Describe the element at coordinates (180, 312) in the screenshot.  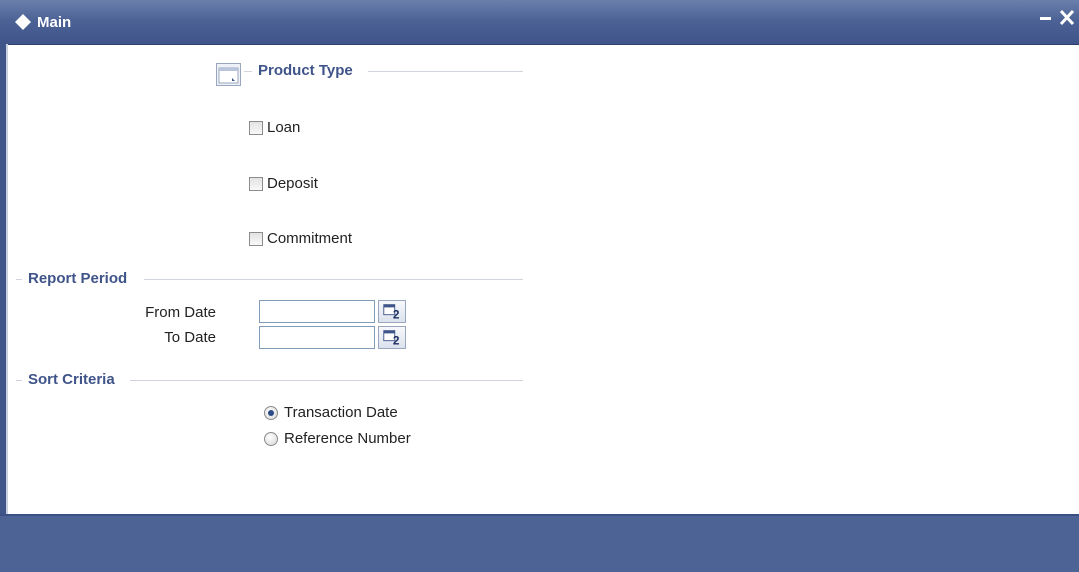
I see `from-date-label: From Date` at that location.